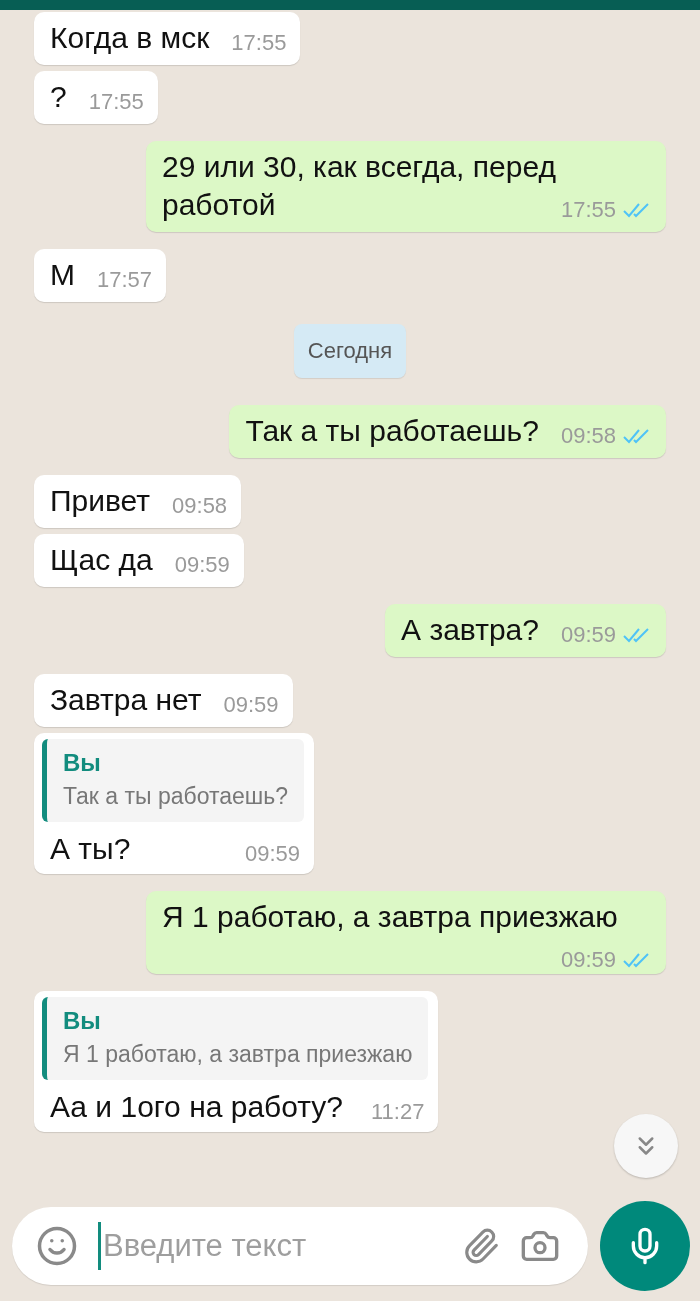 Image resolution: width=700 pixels, height=1301 pixels. What do you see at coordinates (173, 780) in the screenshot?
I see `quoted-message: Вы Так а ты работаешь?` at bounding box center [173, 780].